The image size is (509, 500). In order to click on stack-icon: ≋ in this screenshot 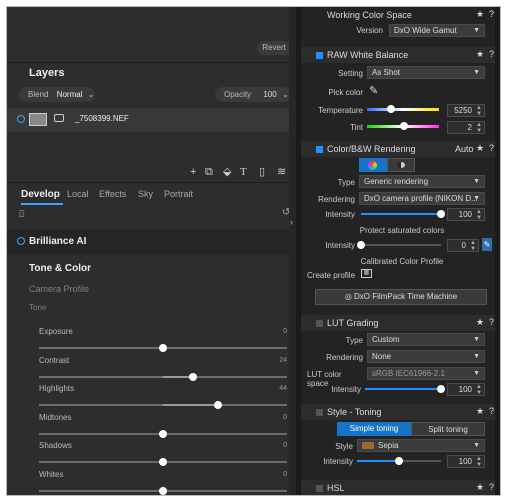, I will do `click(281, 172)`.